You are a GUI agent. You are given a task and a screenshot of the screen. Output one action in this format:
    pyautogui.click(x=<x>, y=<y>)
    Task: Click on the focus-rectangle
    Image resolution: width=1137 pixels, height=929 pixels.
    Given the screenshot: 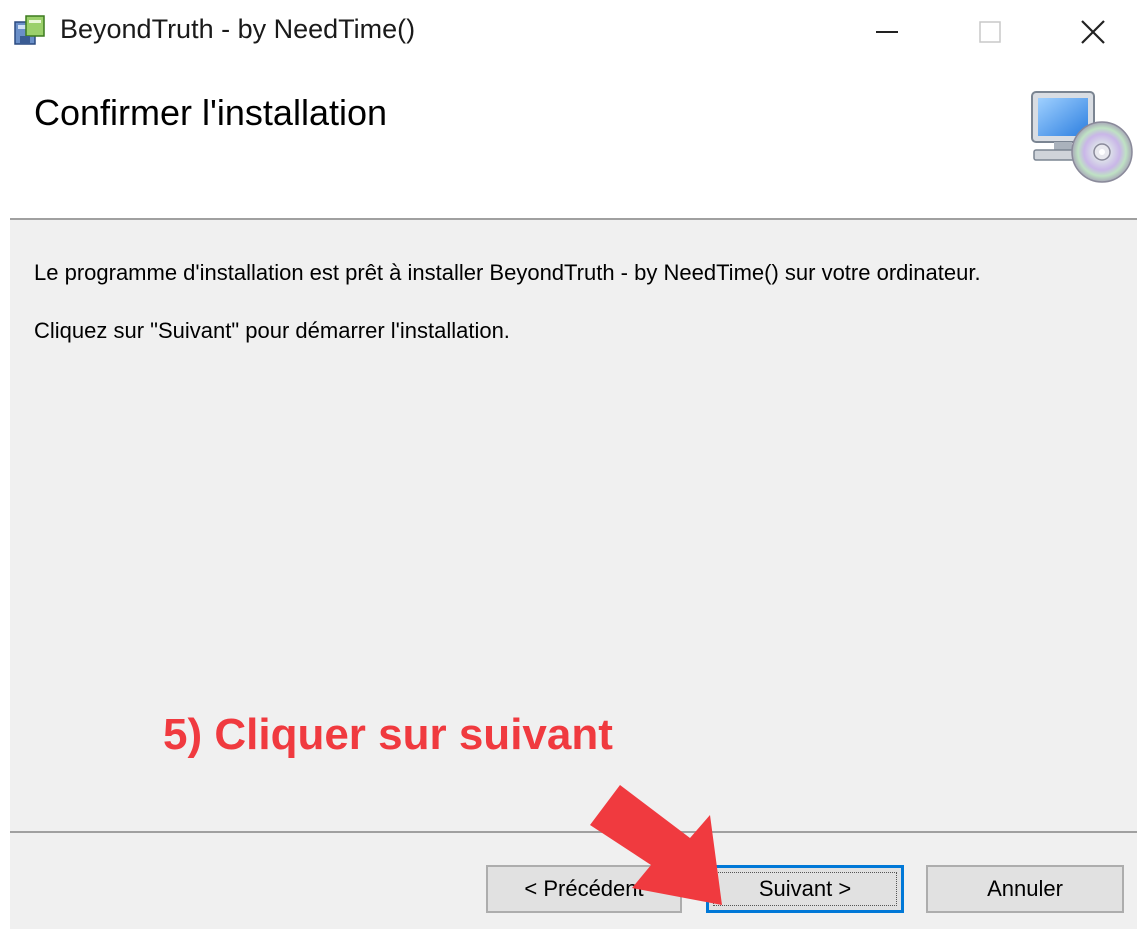 What is the action you would take?
    pyautogui.click(x=805, y=889)
    